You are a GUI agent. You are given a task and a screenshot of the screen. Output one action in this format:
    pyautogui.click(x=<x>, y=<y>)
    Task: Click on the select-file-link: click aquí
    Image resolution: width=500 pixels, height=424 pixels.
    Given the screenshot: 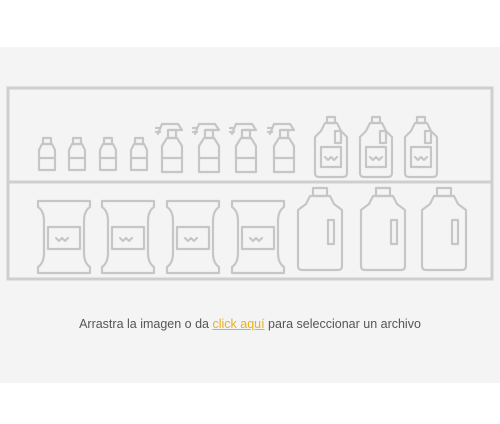 What is the action you would take?
    pyautogui.click(x=238, y=324)
    